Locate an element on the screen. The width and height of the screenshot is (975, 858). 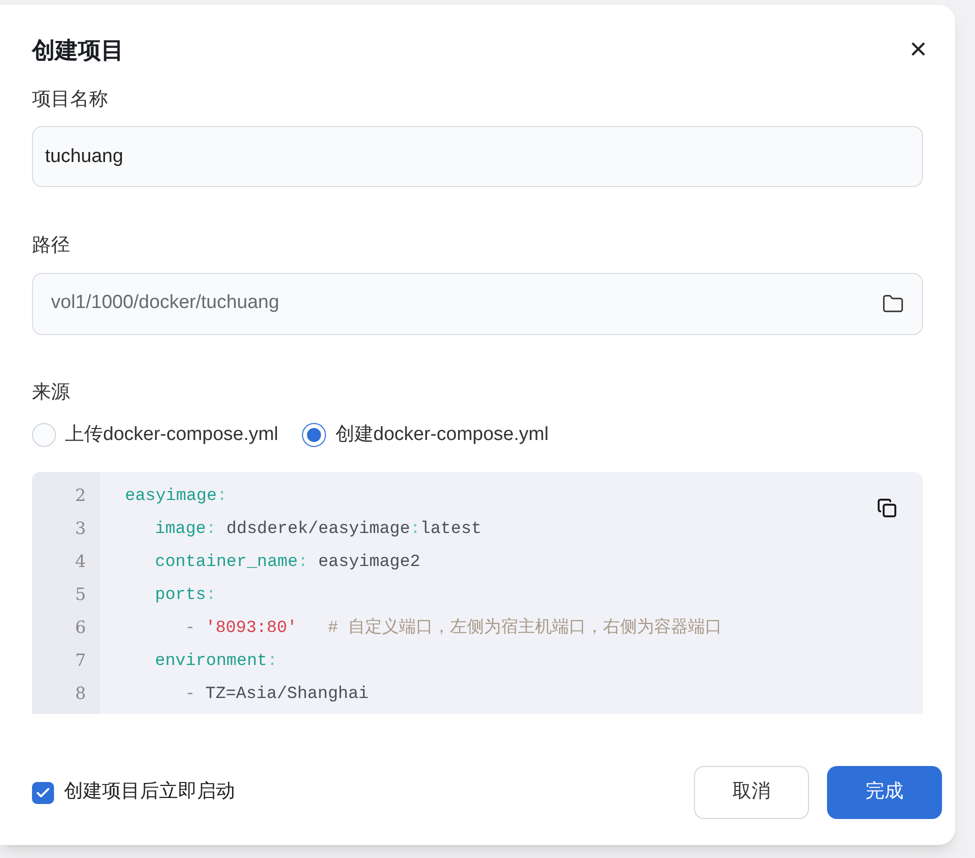
code-line: image: ddsderek/easyimage:latest is located at coordinates (318, 529).